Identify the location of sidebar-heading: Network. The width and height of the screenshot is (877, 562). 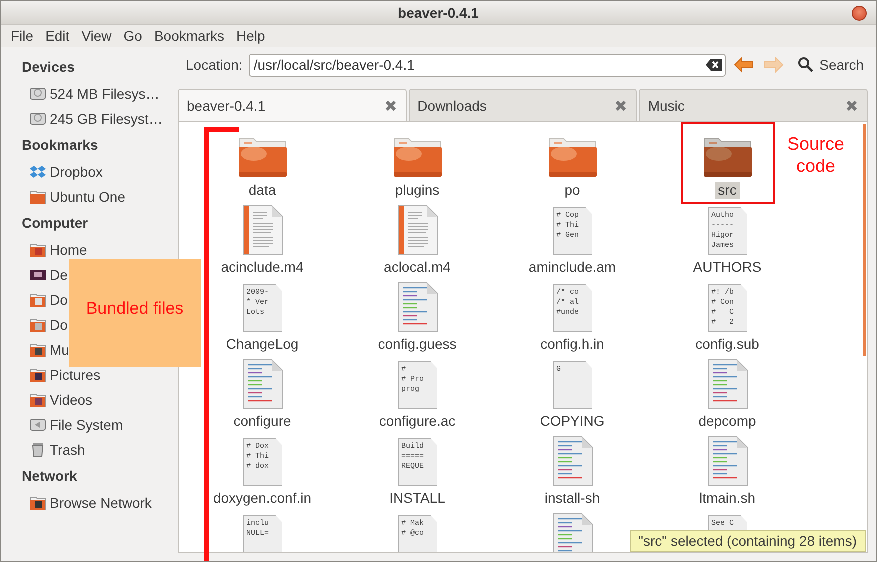
(49, 476).